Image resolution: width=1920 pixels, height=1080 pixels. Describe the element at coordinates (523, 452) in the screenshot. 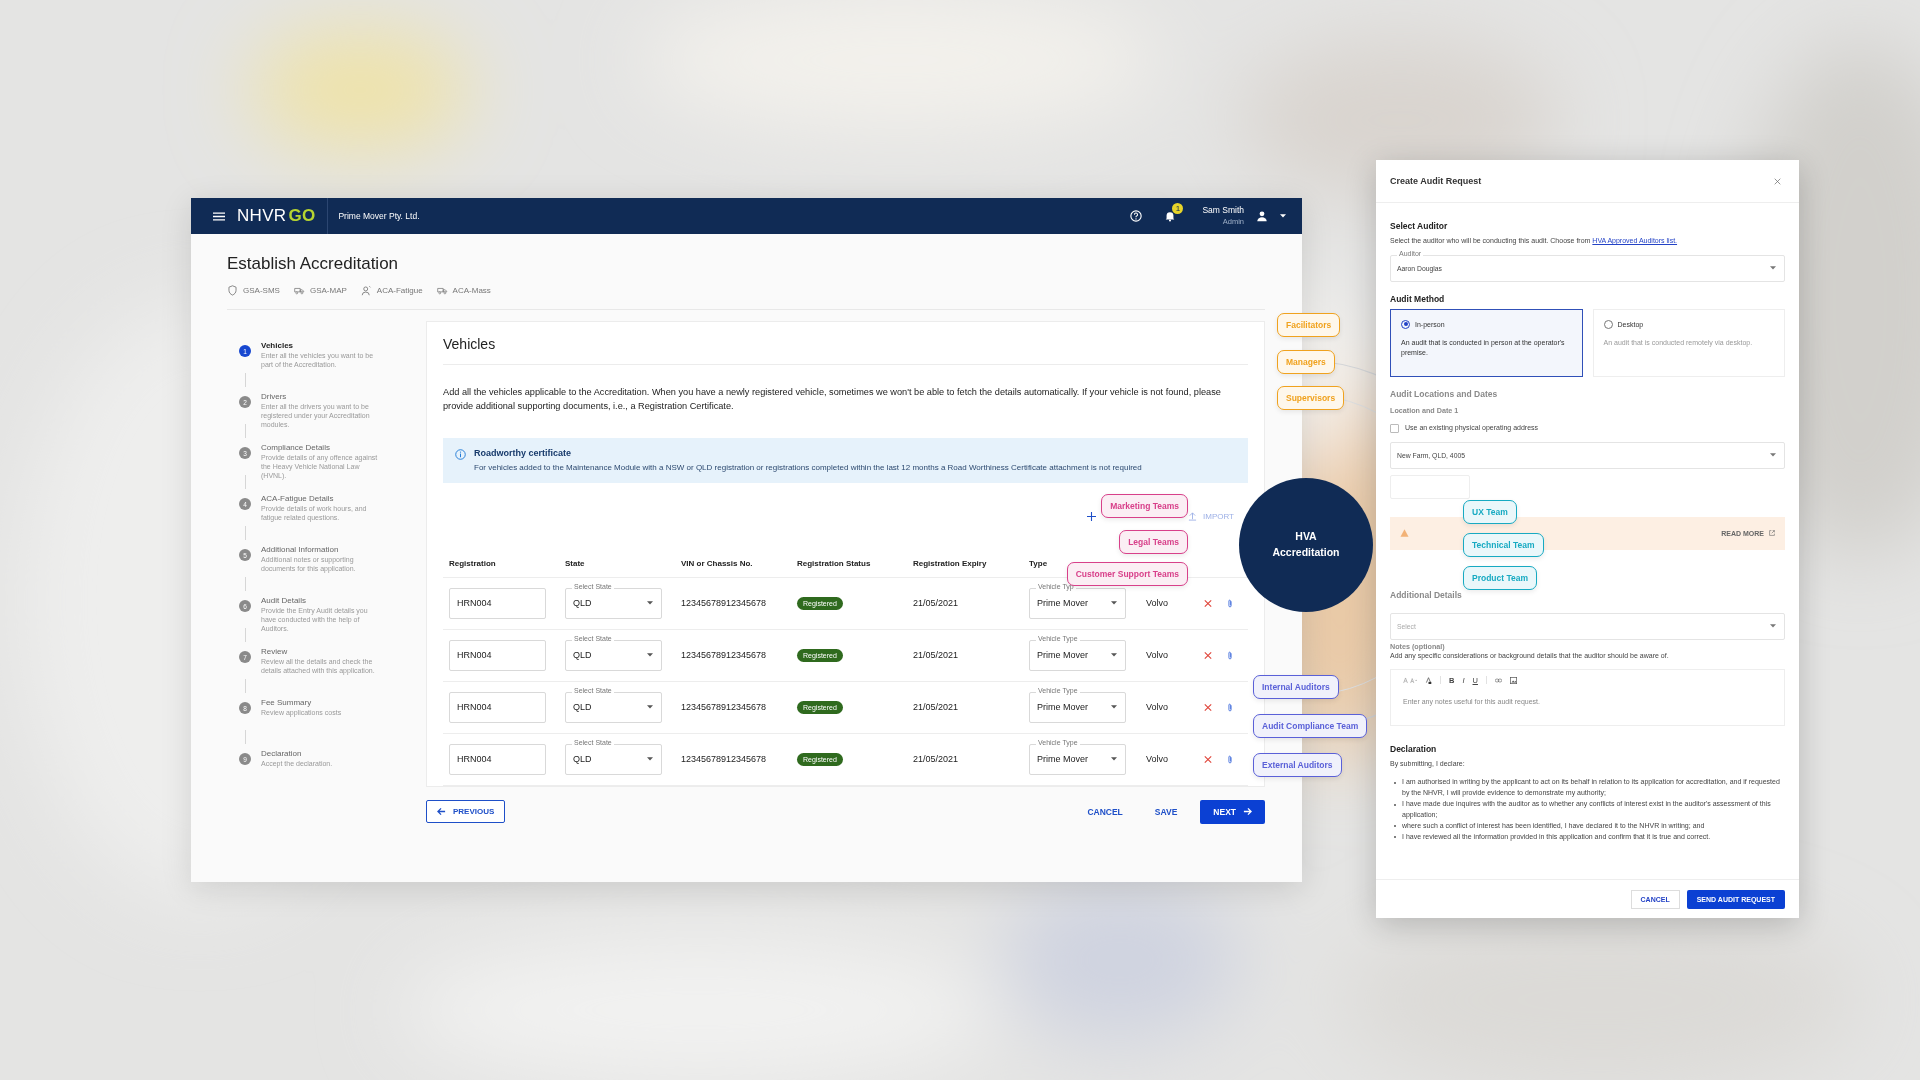

I see `banner-title: Roadworthy certificate` at that location.